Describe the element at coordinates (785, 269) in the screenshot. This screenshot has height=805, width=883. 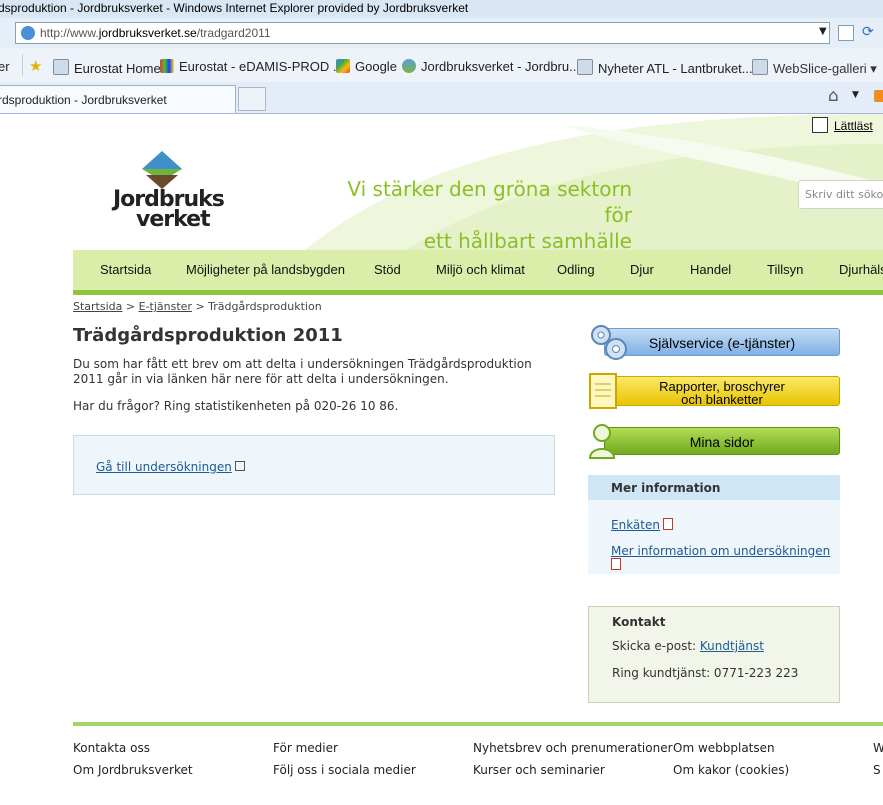
I see `nav-item-tillsyn: Tillsyn` at that location.